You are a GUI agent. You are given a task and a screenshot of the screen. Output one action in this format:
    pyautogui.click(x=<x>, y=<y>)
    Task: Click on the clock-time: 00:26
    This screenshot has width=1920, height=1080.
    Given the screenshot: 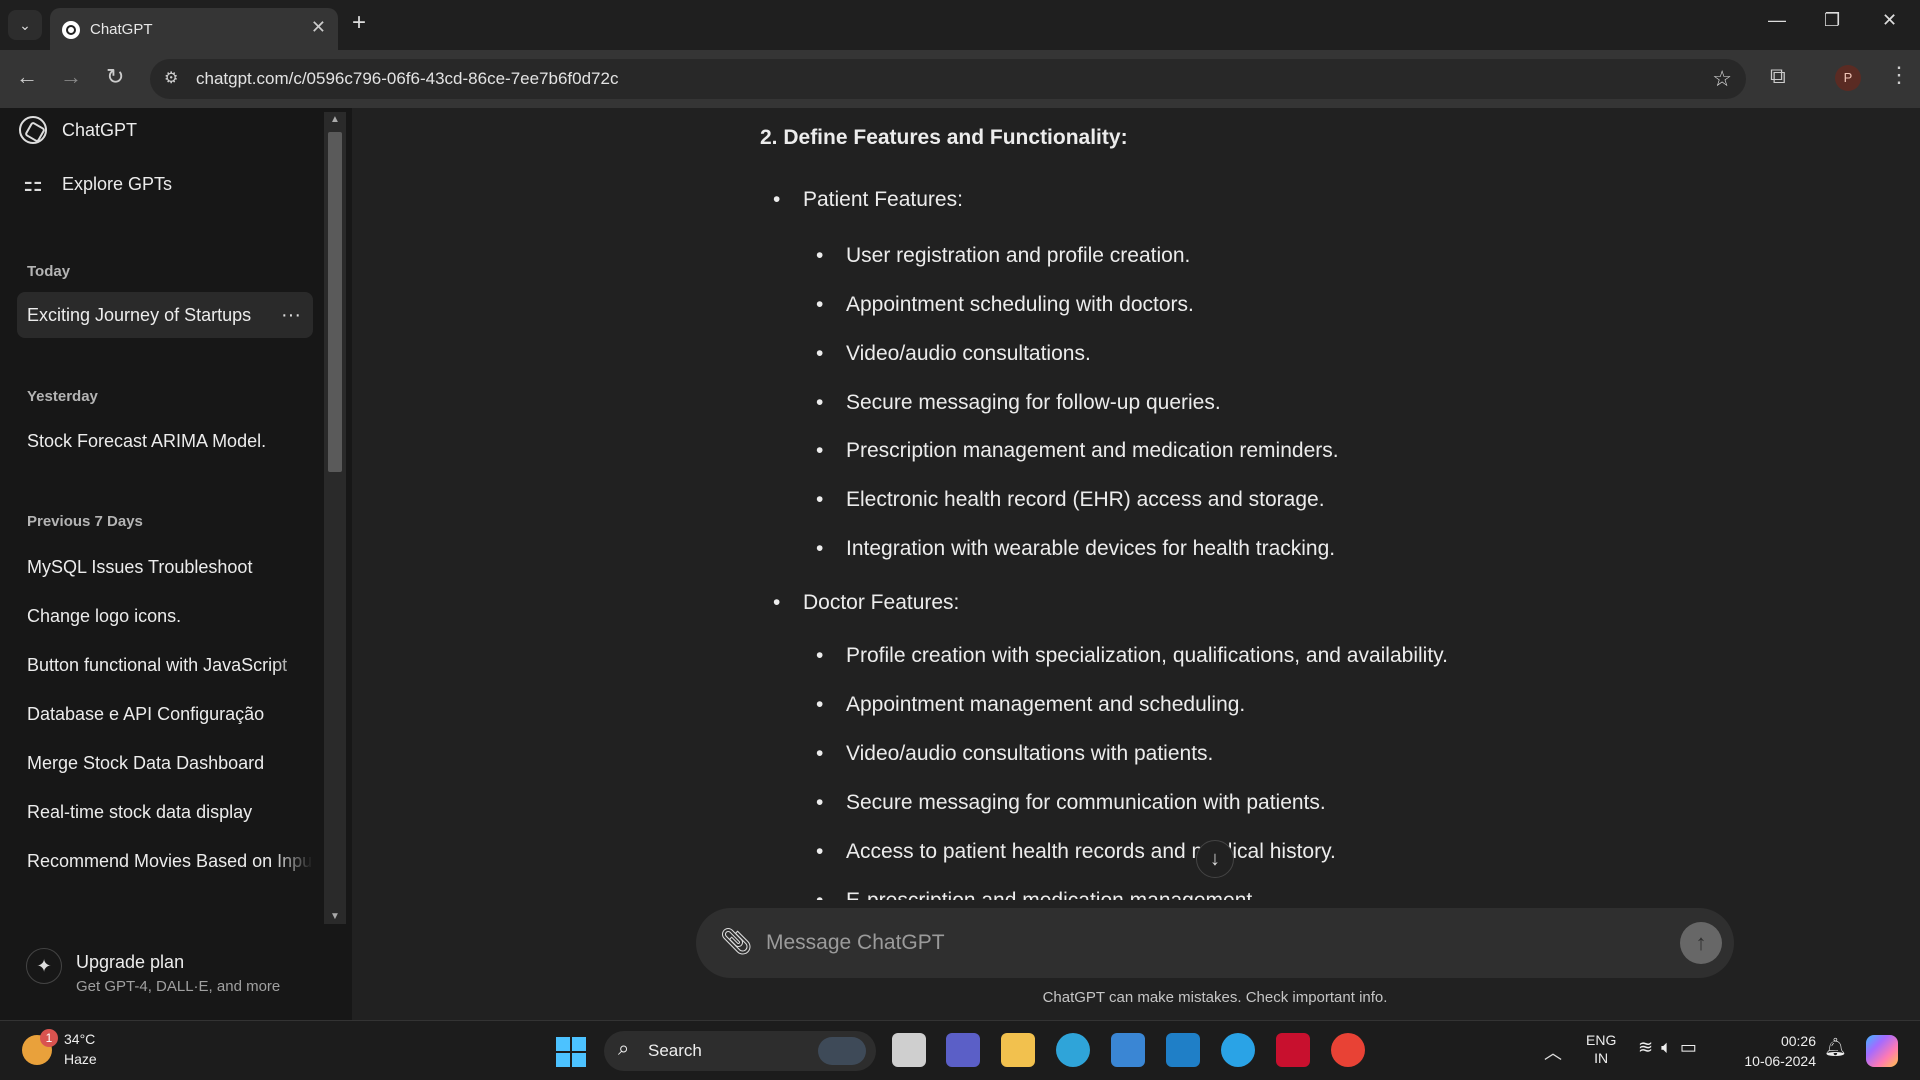 What is the action you would take?
    pyautogui.click(x=1798, y=1041)
    